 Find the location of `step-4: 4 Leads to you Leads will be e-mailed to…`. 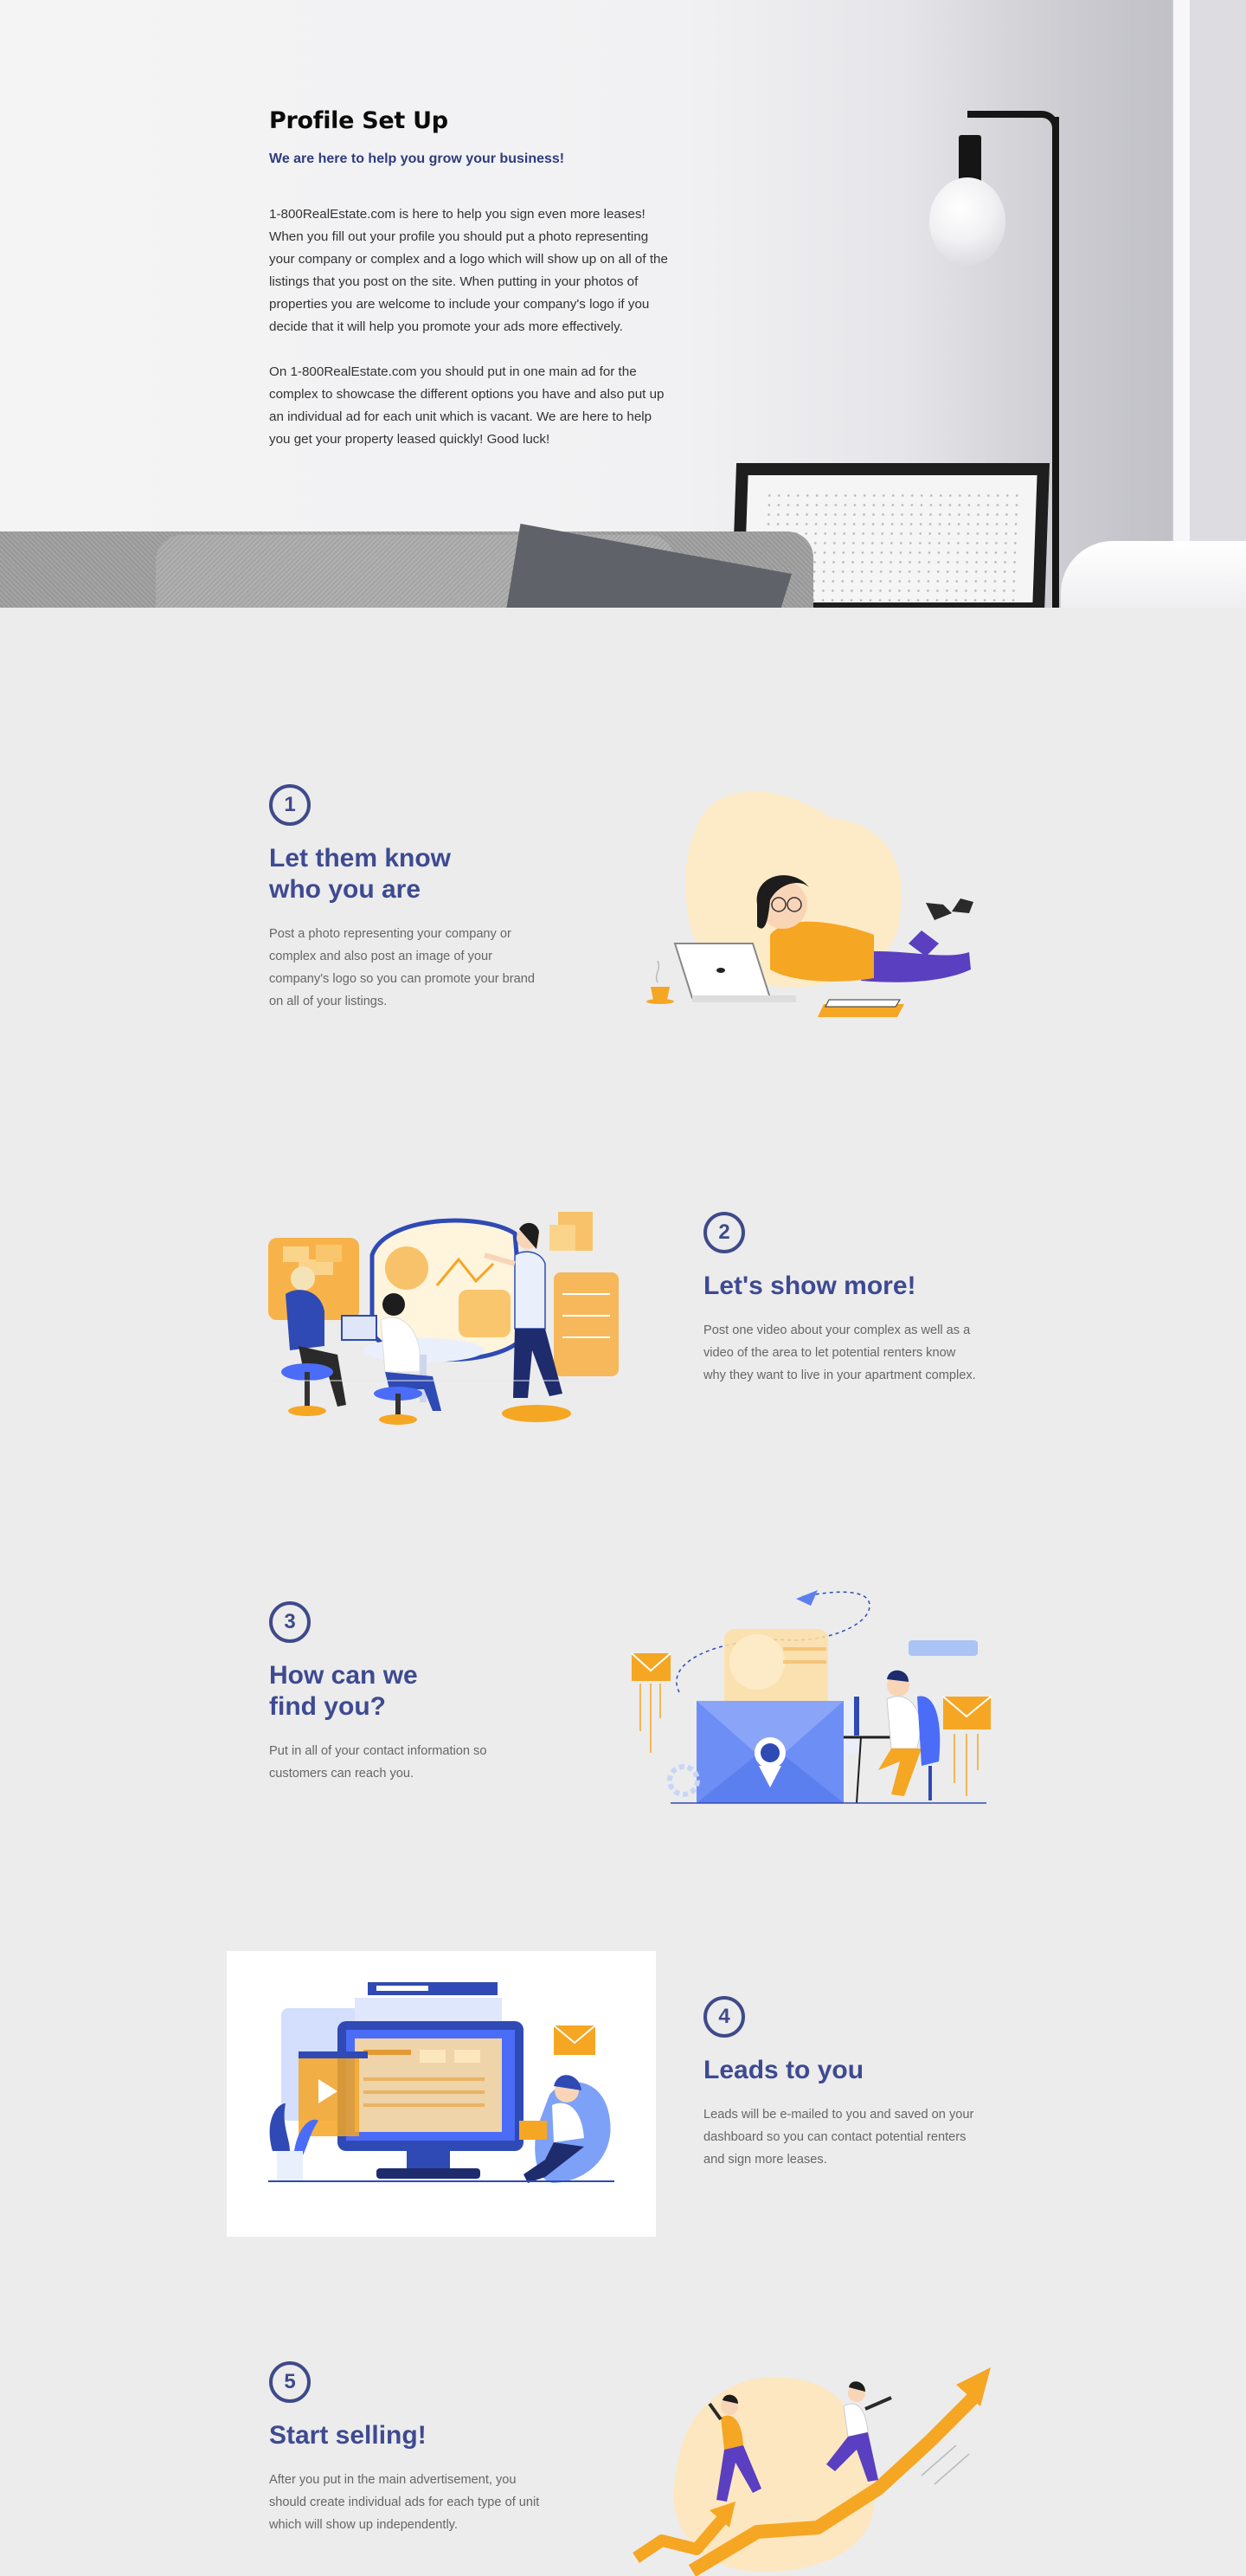

step-4: 4 Leads to you Leads will be e-mailed to… is located at coordinates (842, 2083).